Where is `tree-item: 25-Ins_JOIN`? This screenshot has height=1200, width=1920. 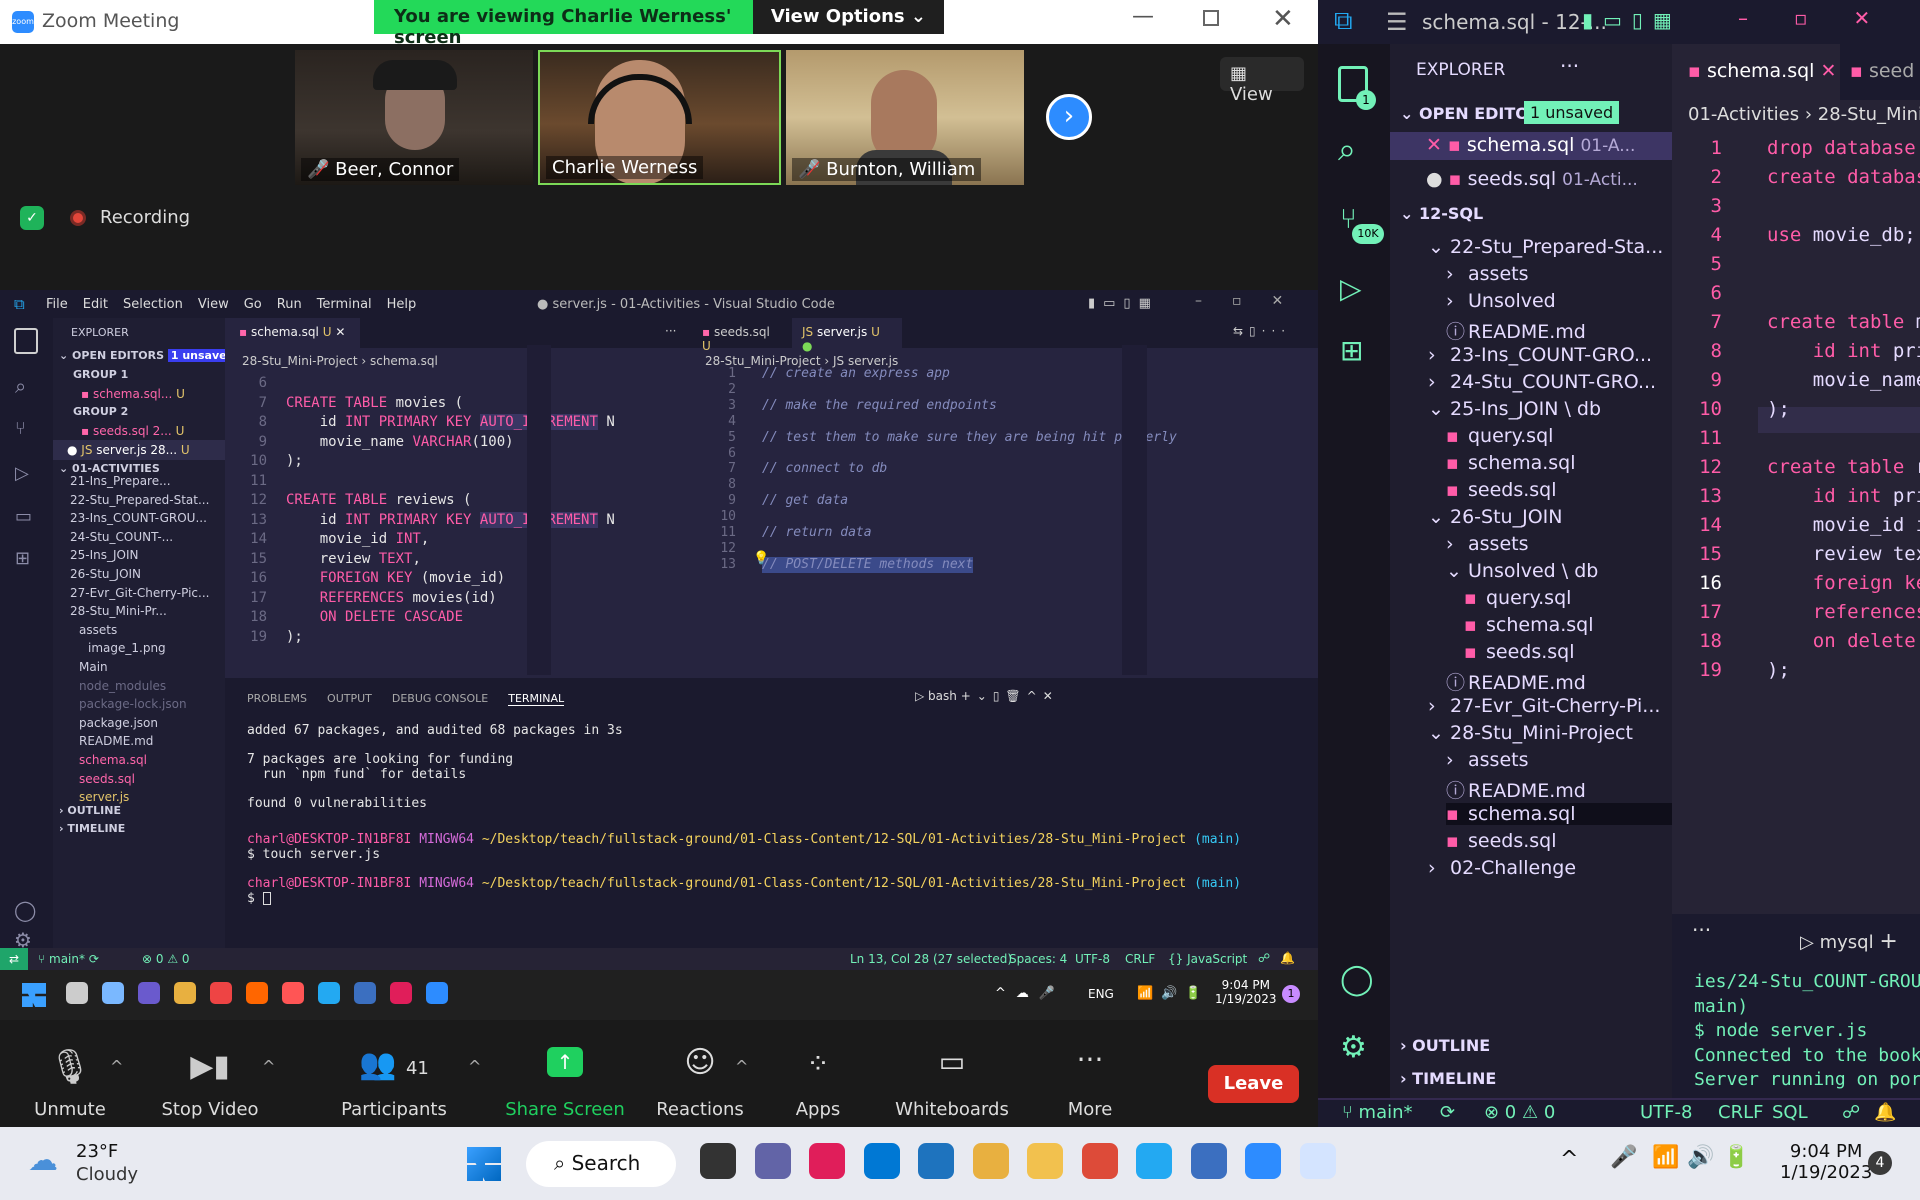 tree-item: 25-Ins_JOIN is located at coordinates (104, 555).